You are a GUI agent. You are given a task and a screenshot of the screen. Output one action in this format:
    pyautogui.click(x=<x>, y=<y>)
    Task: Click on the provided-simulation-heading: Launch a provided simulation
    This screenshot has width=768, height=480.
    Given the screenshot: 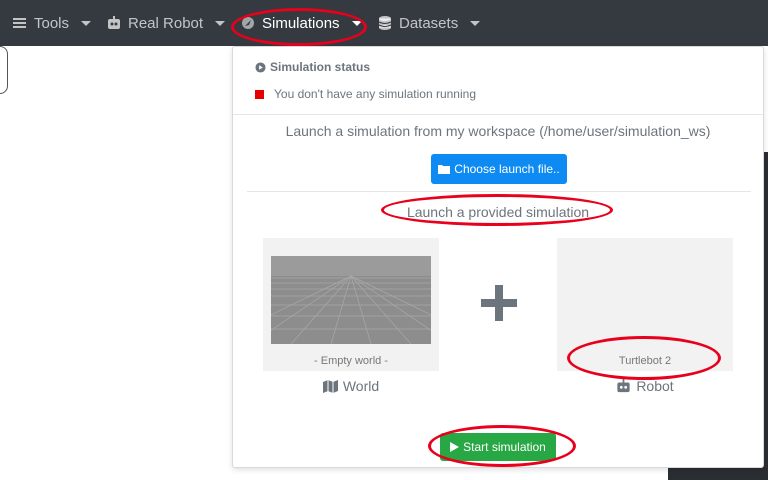 What is the action you would take?
    pyautogui.click(x=498, y=212)
    